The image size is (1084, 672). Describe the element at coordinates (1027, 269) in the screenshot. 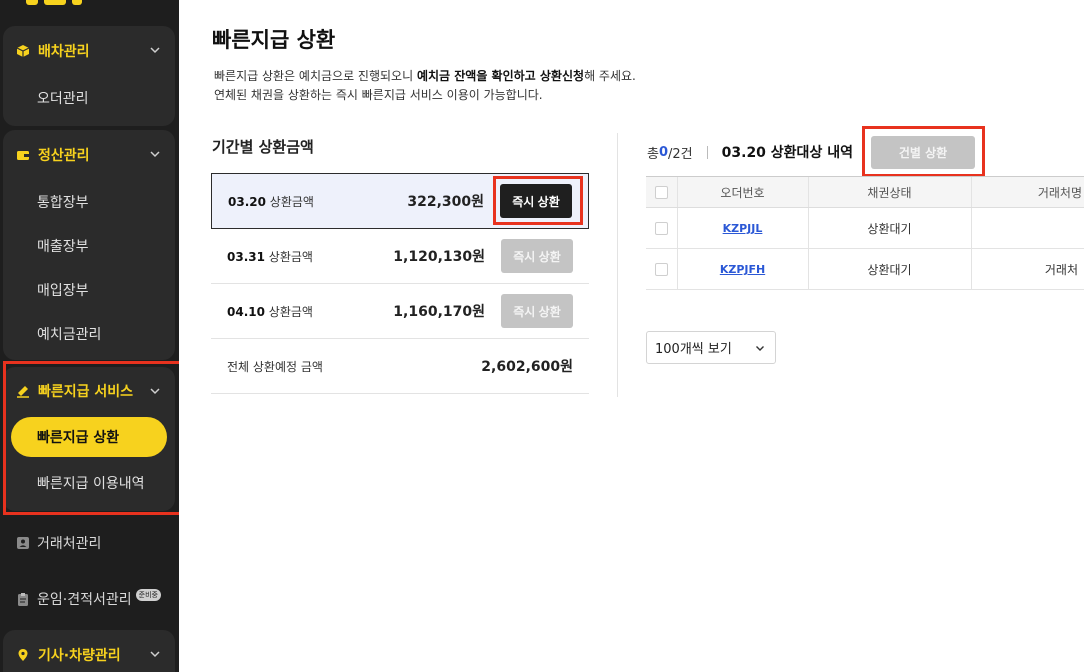

I see `client-cell: 거래처` at that location.